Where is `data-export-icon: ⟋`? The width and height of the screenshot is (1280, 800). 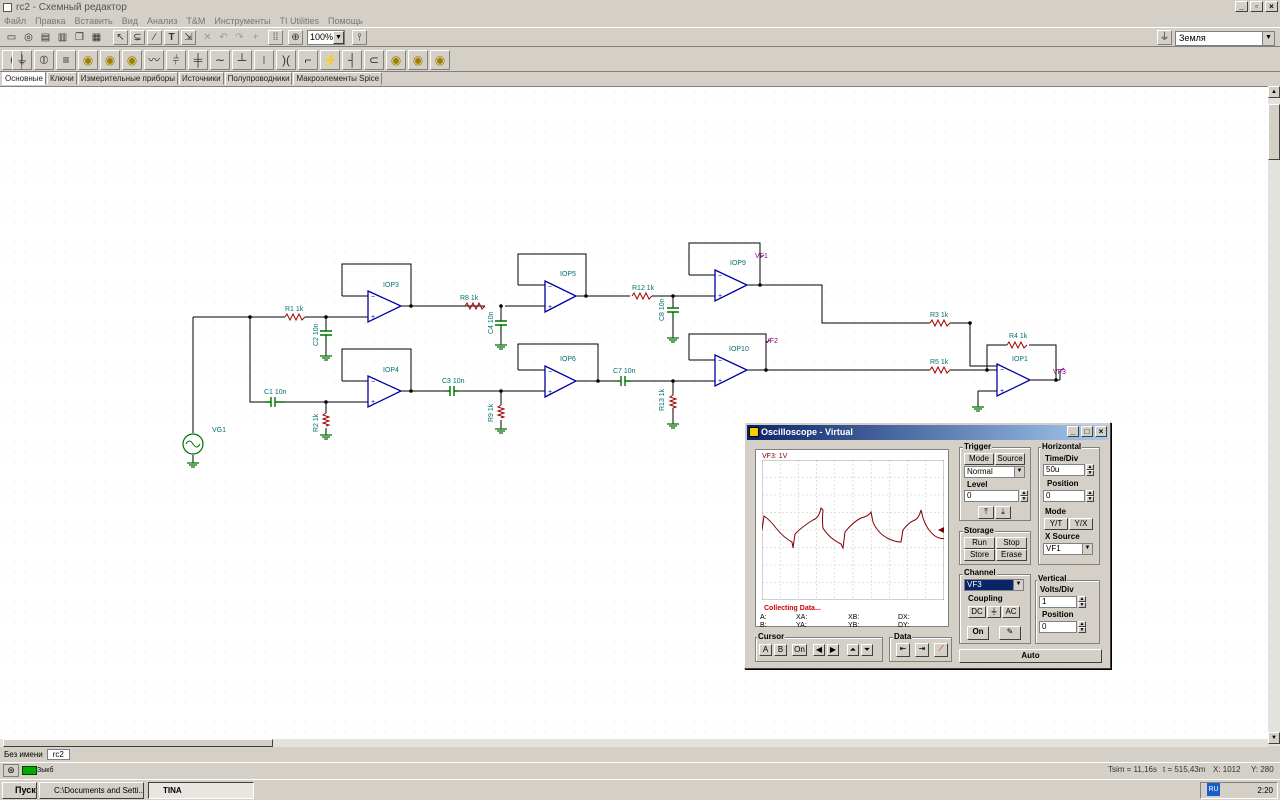
data-export-icon: ⟋ is located at coordinates (941, 650).